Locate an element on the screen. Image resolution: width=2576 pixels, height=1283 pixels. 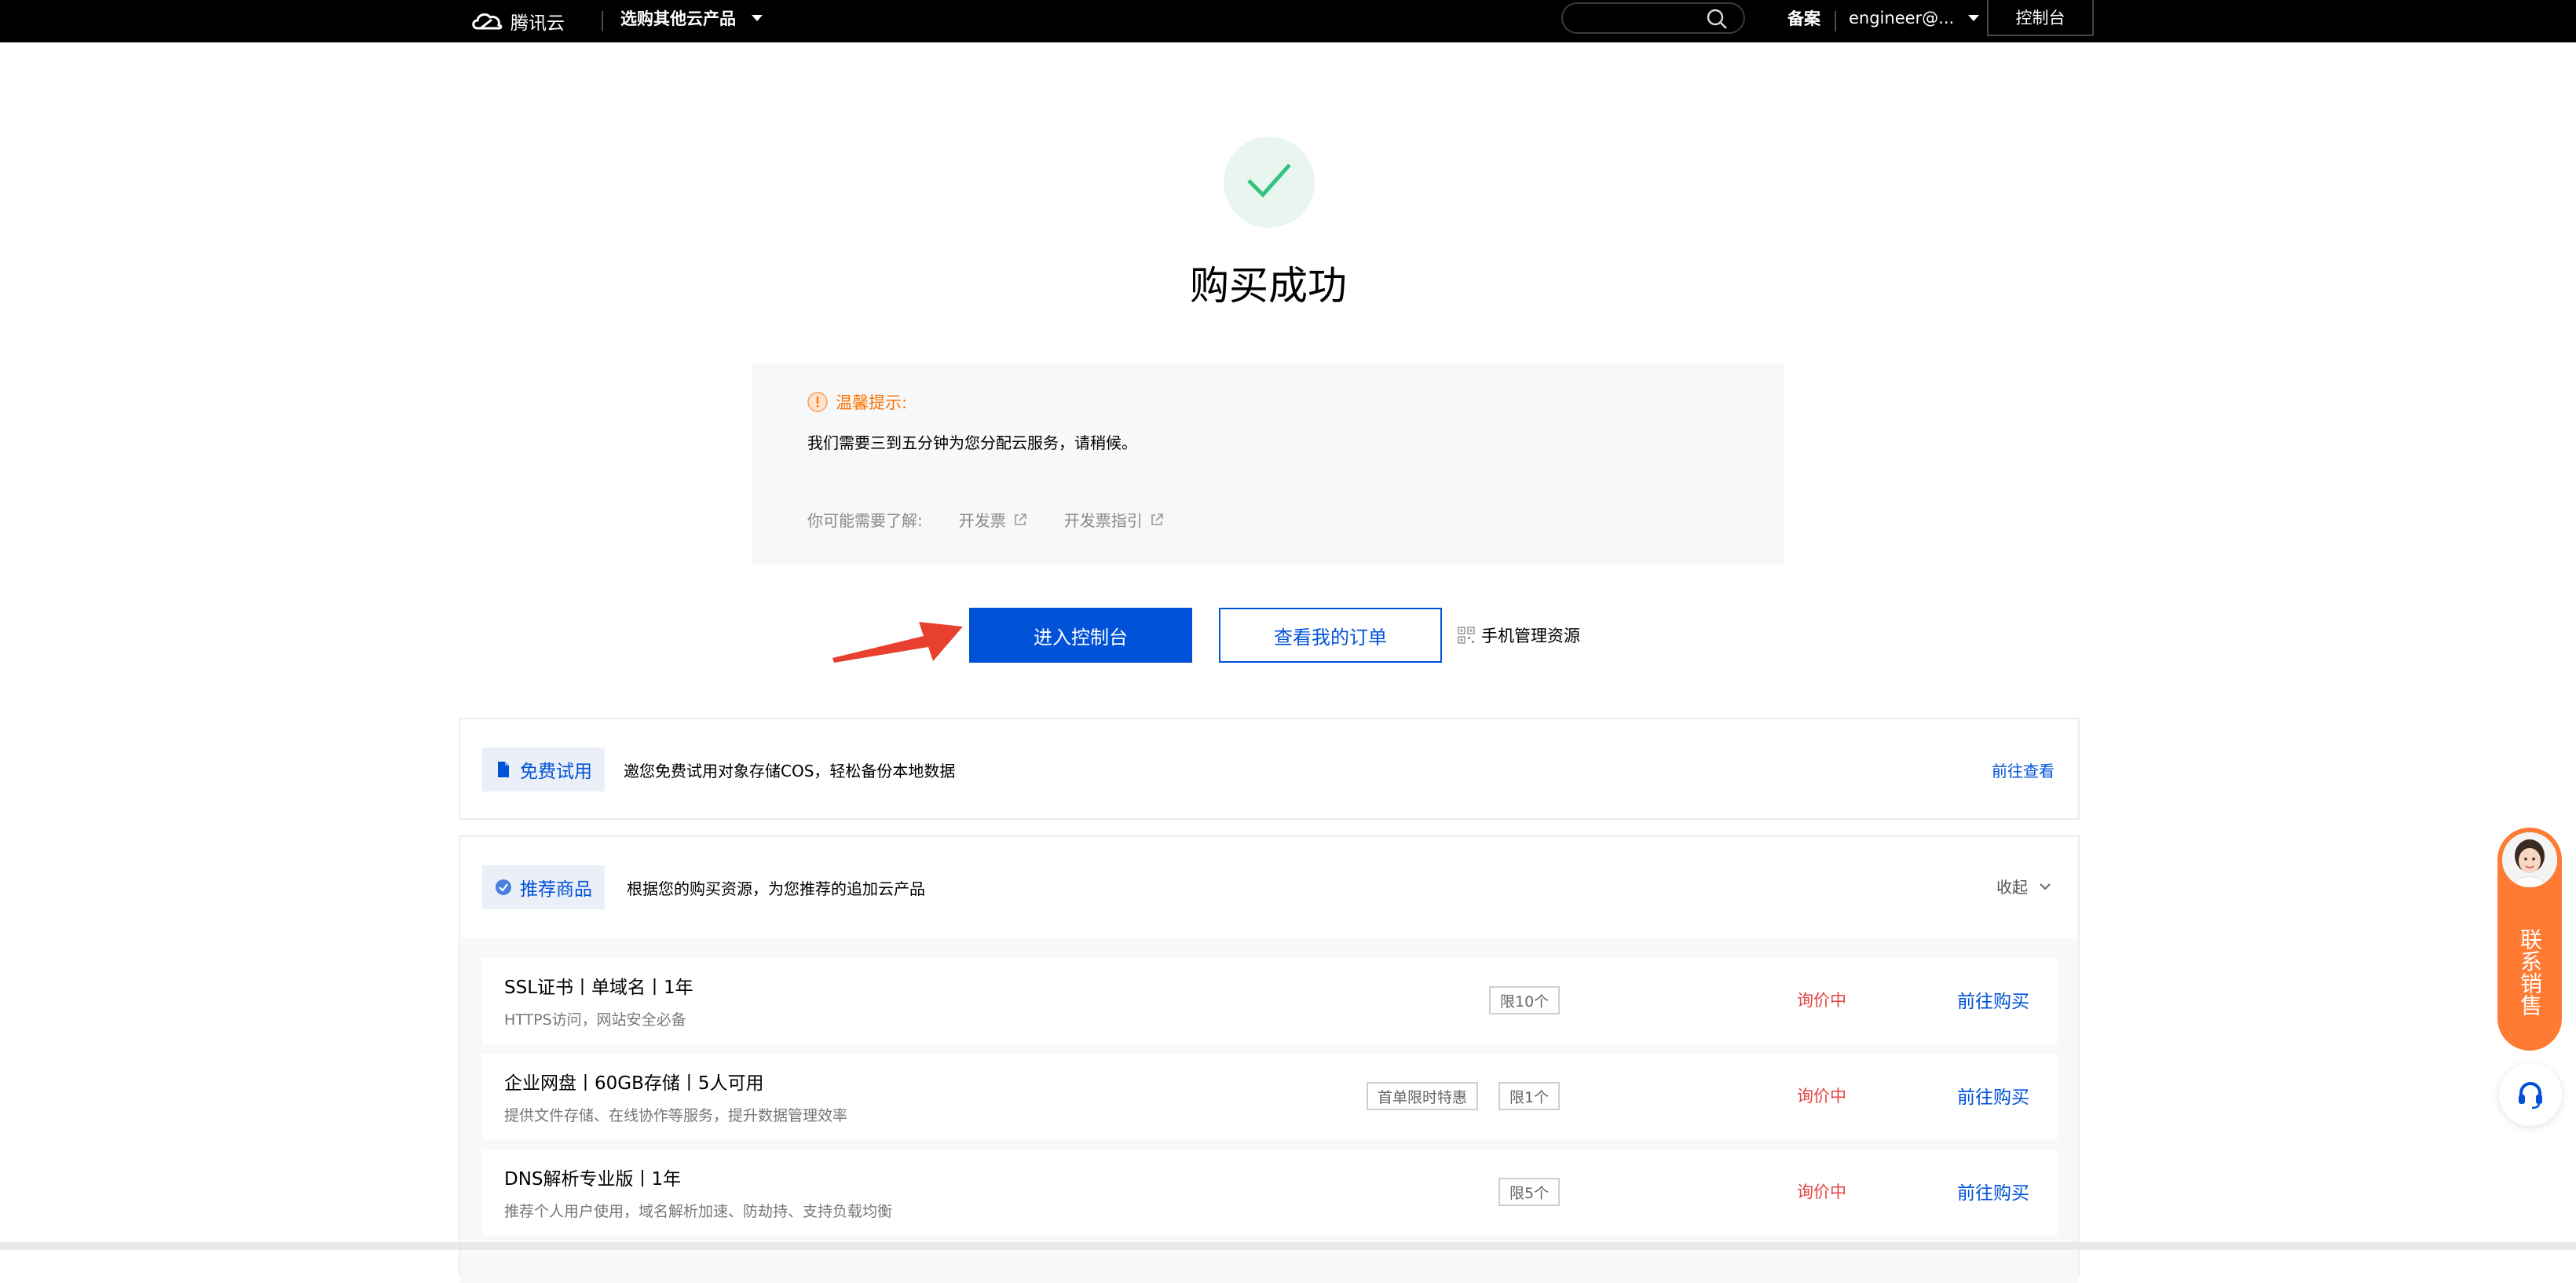
free-trial-tag: 免费试用 is located at coordinates (543, 769).